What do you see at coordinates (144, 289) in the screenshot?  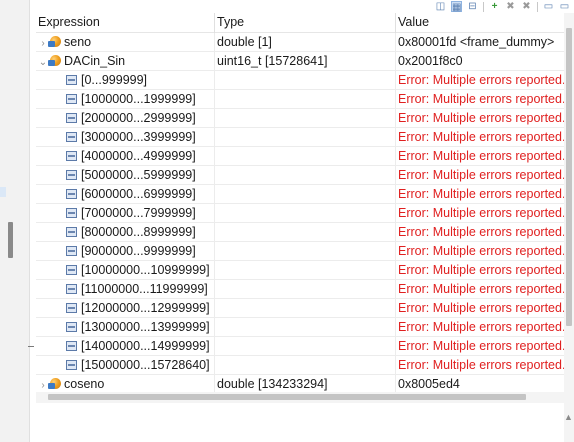 I see `expression-label: [11000000...11999999]` at bounding box center [144, 289].